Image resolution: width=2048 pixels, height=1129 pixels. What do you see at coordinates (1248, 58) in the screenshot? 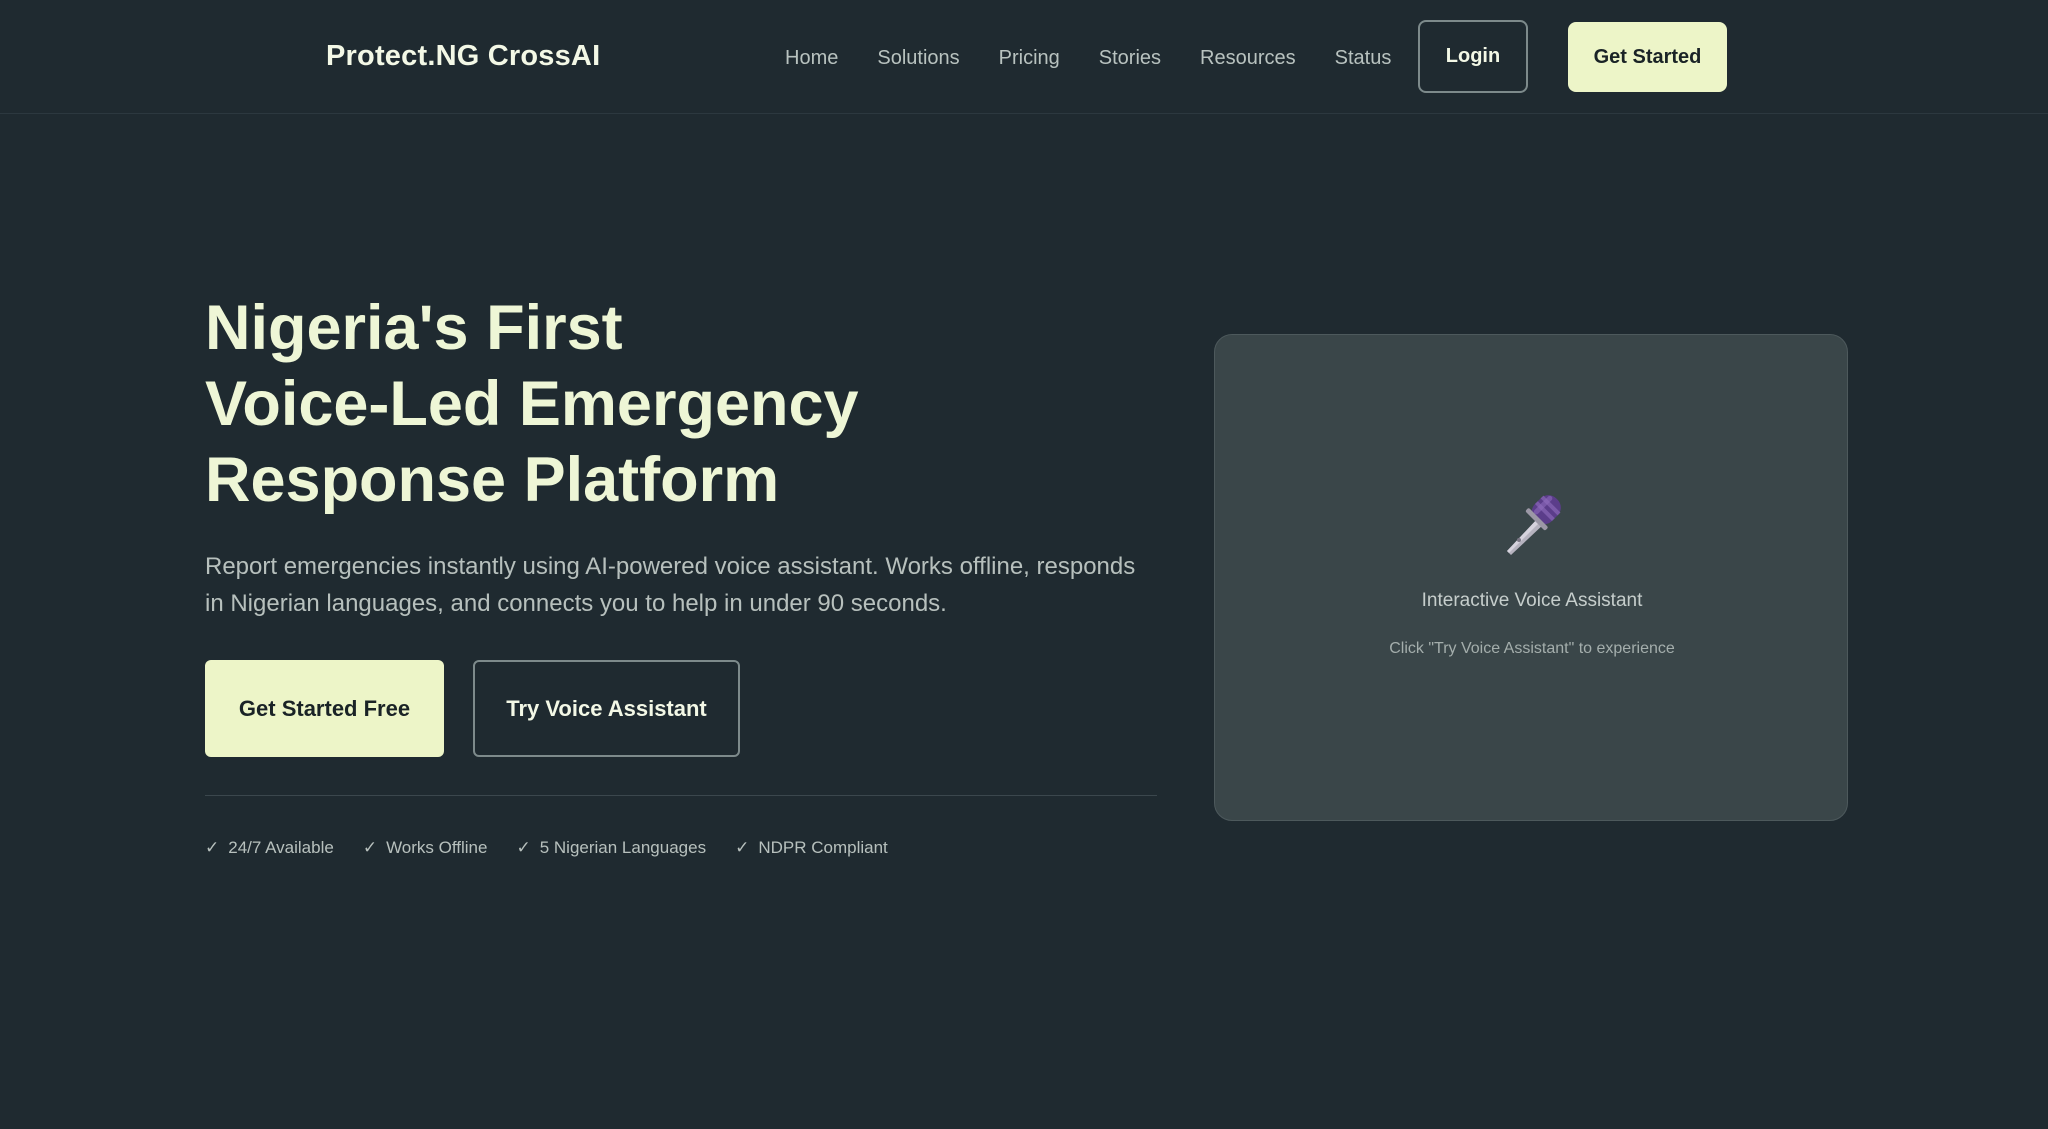
I see `nav-resources: Resources` at bounding box center [1248, 58].